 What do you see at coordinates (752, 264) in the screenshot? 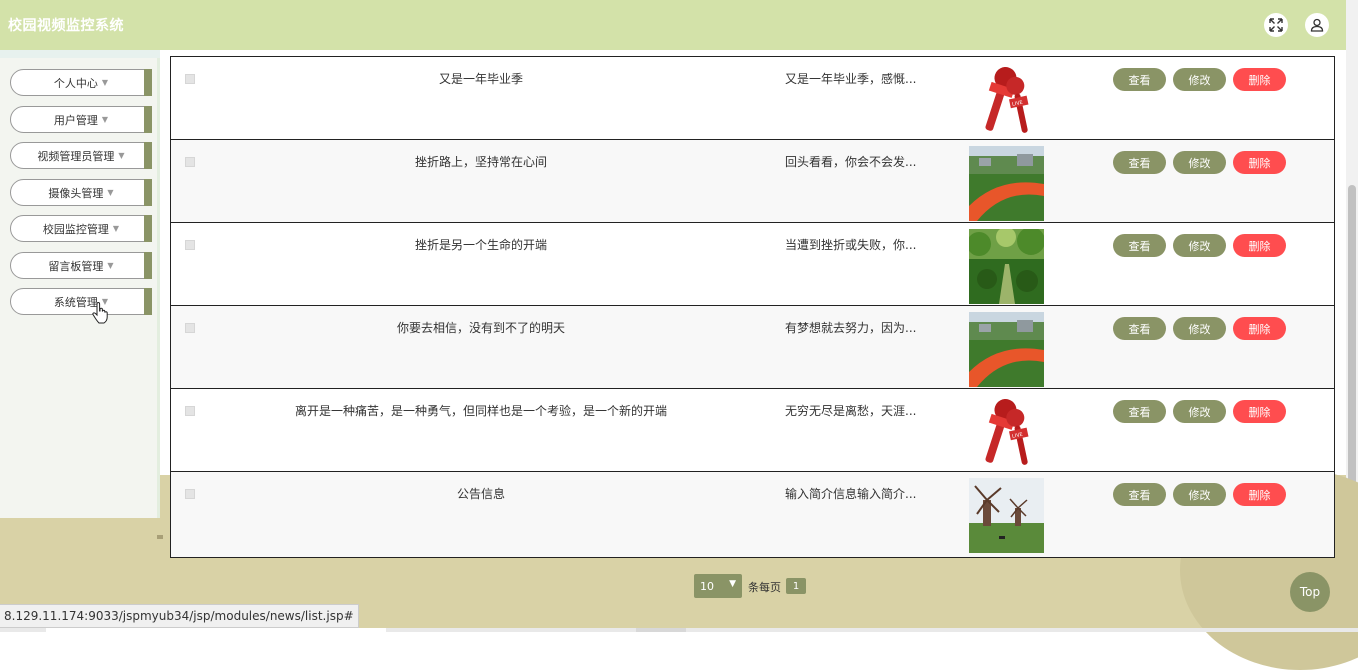
I see `table-row: 挫折是另一个生命的开端 当遭到挫折或失败，你... 查看 修改 删除` at bounding box center [752, 264].